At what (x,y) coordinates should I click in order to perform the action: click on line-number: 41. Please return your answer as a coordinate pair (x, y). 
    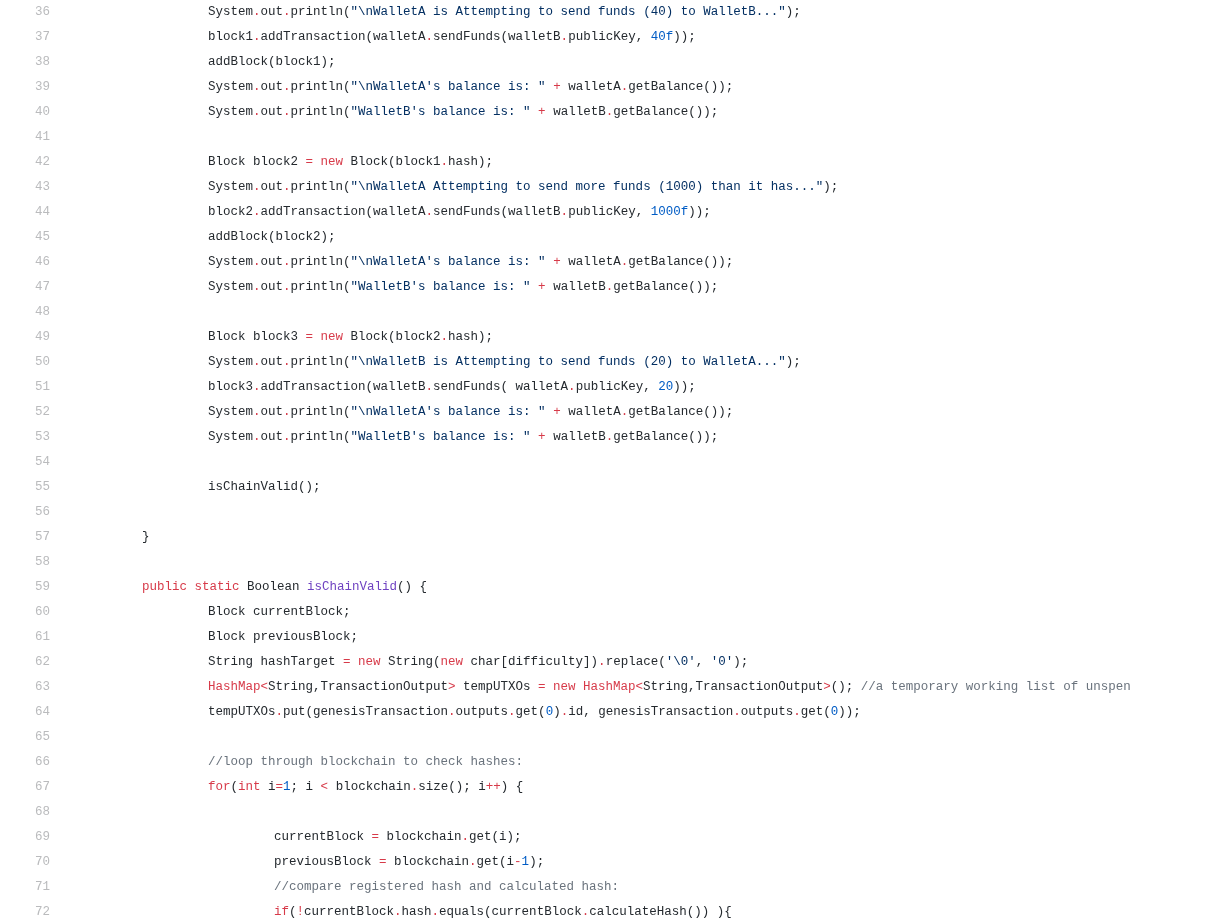
    Looking at the image, I should click on (43, 137).